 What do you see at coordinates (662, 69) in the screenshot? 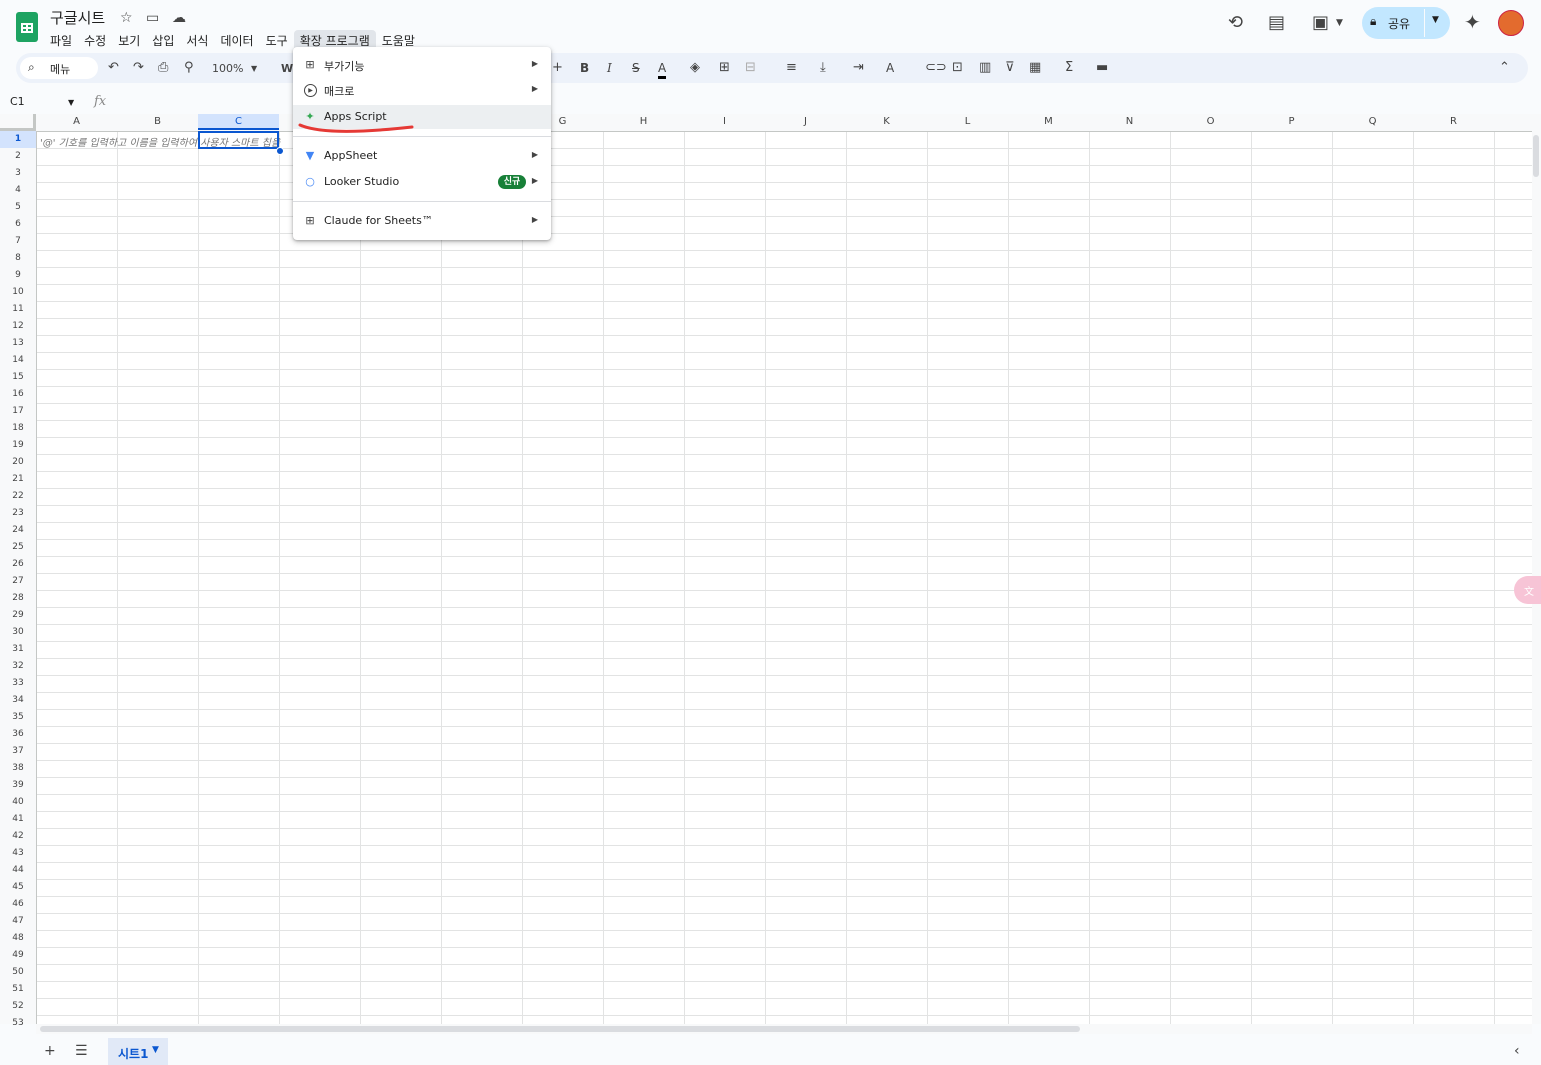
I see `text-color-icon: A` at bounding box center [662, 69].